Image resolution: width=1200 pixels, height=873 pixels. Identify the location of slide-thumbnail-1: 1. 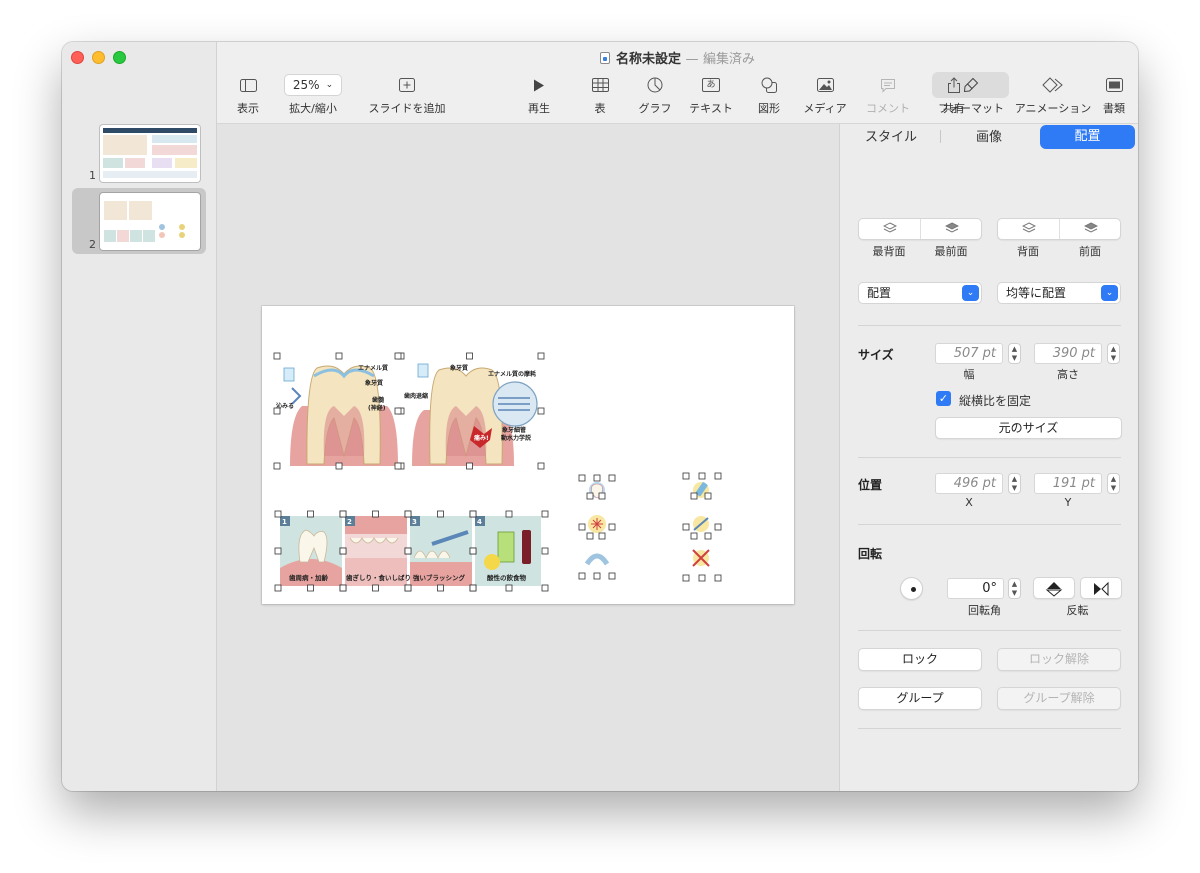
(139, 155).